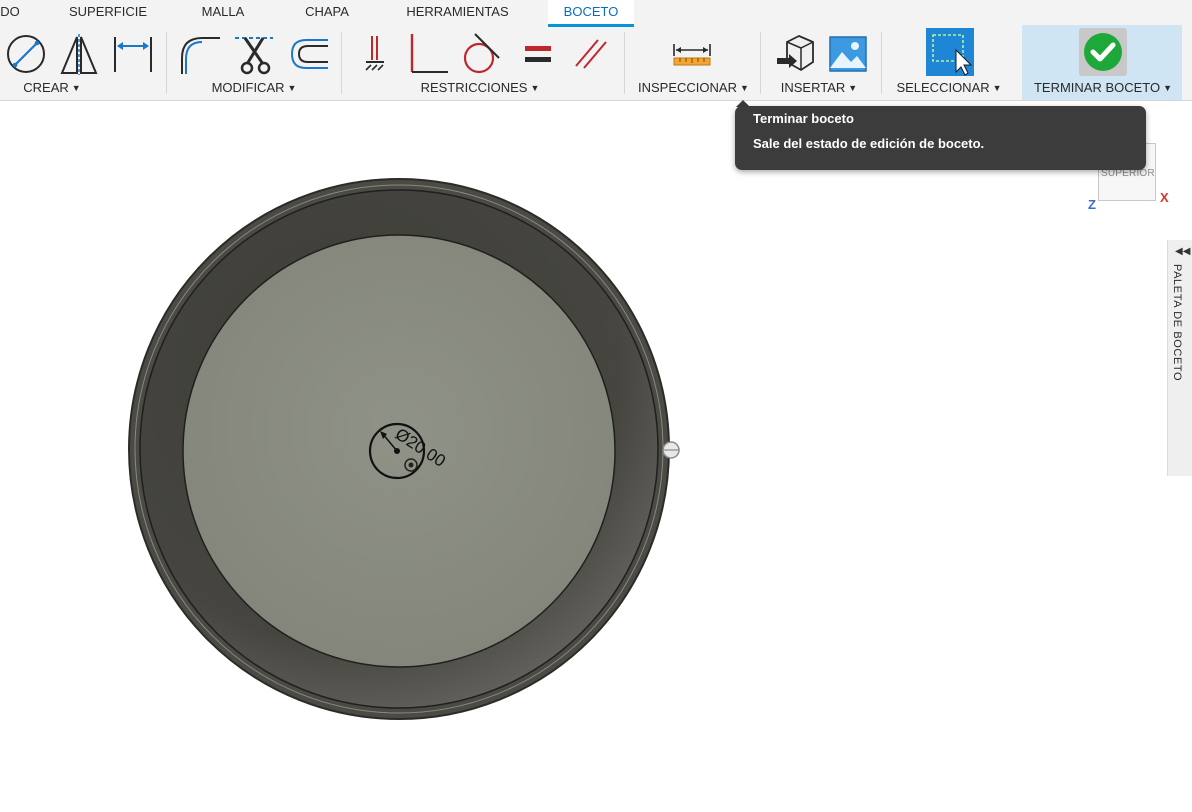 This screenshot has width=1192, height=812. Describe the element at coordinates (848, 54) in the screenshot. I see `insert-image-icon` at that location.